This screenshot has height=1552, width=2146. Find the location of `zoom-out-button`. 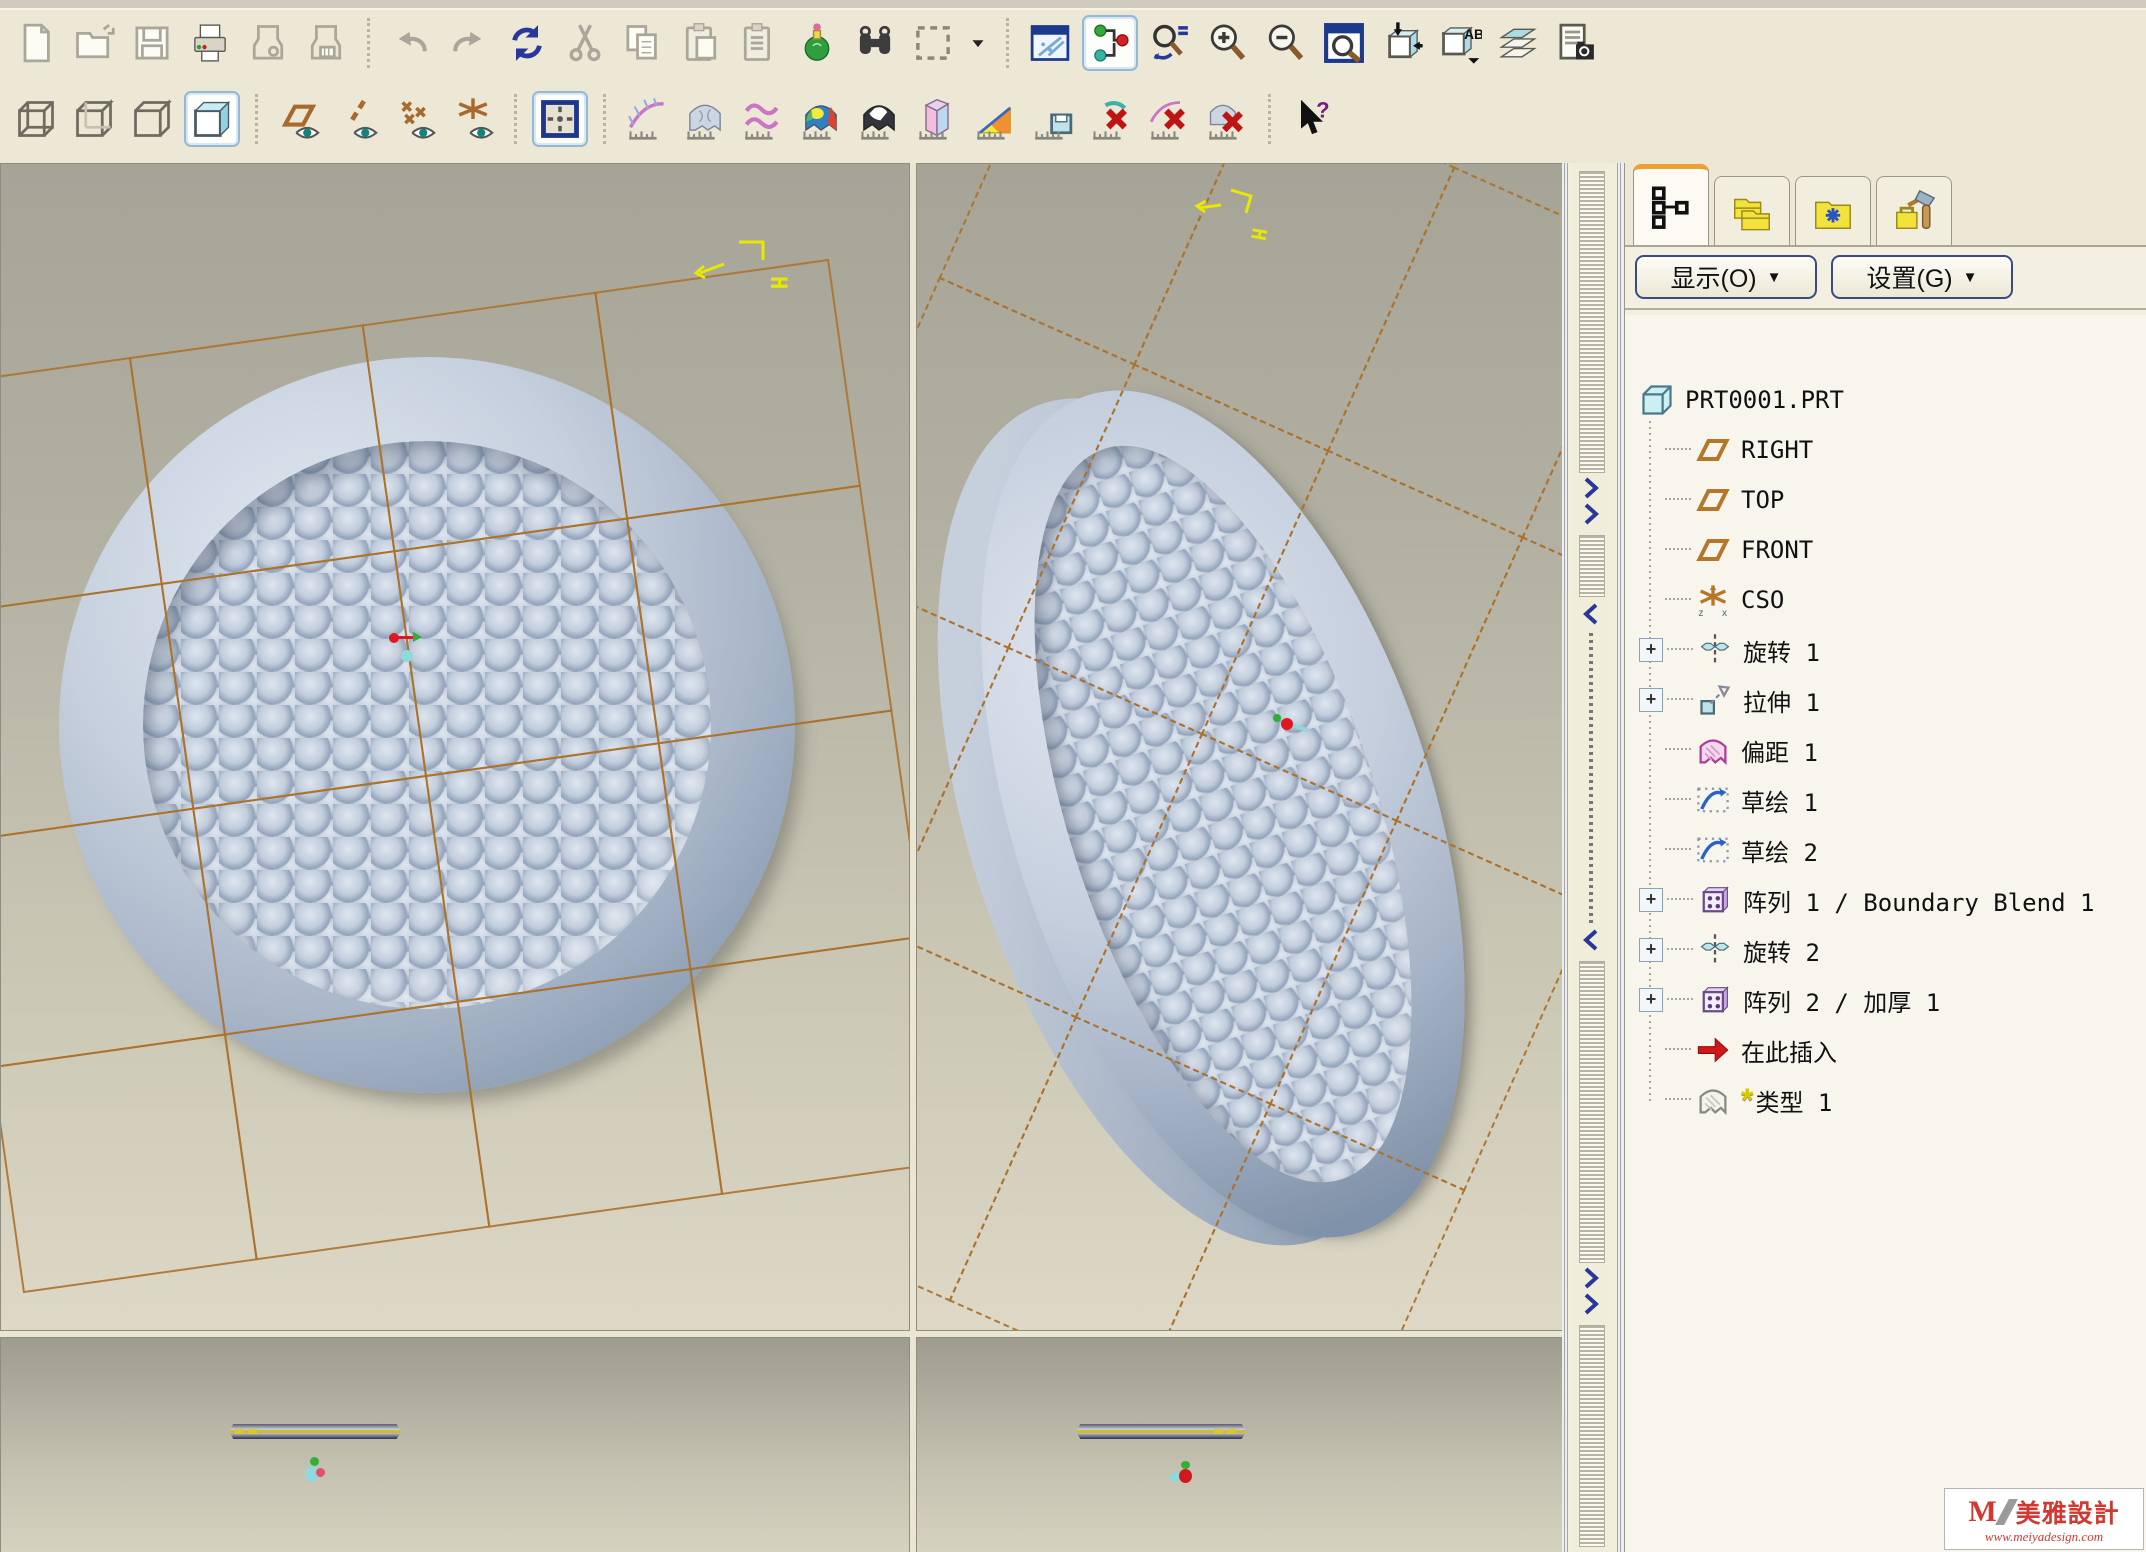

zoom-out-button is located at coordinates (1286, 43).